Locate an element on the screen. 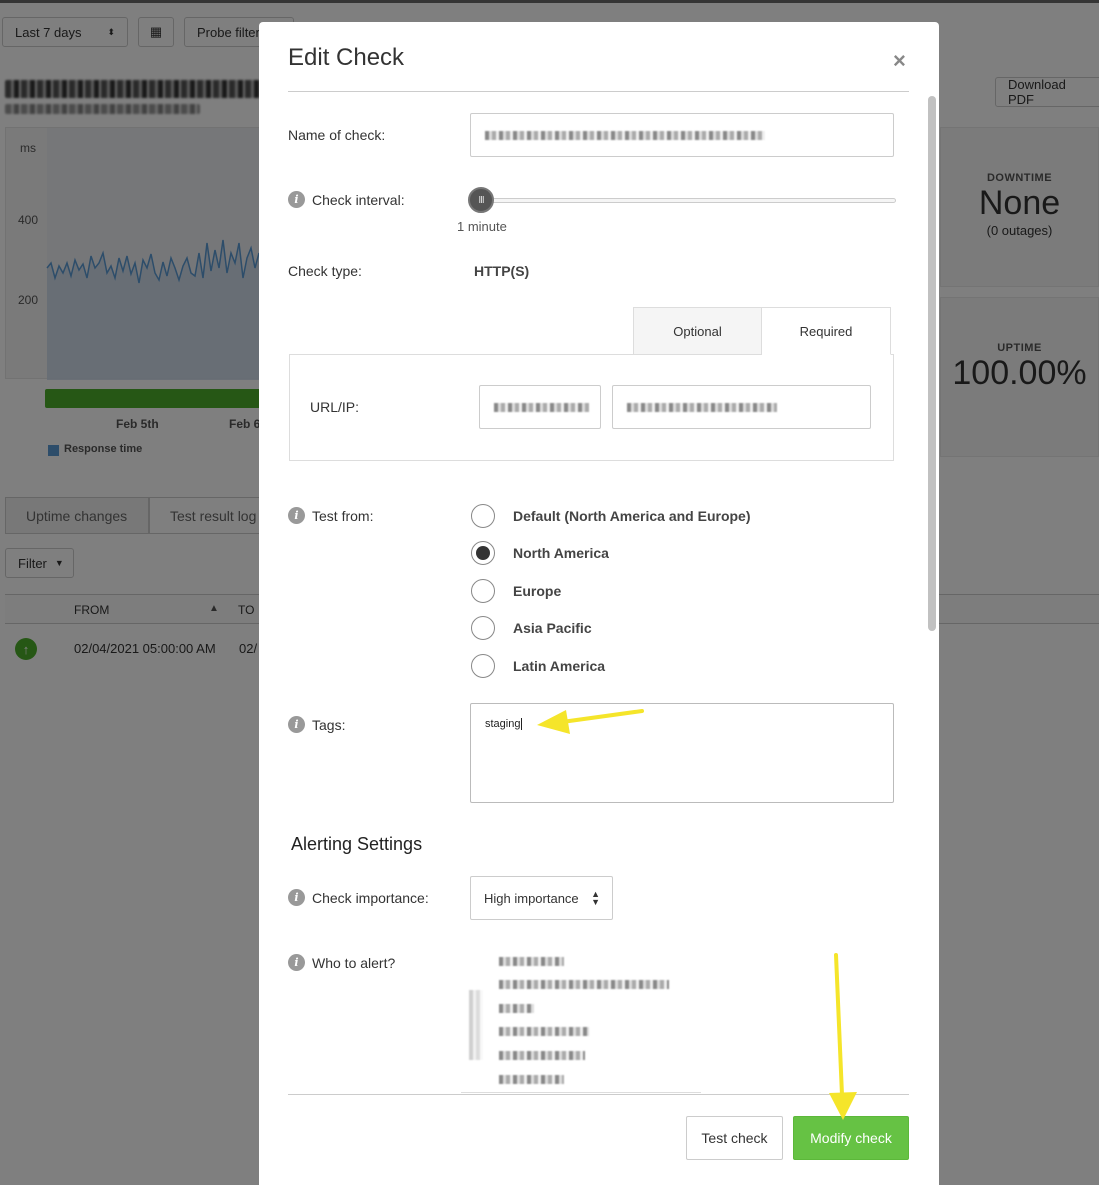 The width and height of the screenshot is (1099, 1185). close-icon: × is located at coordinates (899, 61).